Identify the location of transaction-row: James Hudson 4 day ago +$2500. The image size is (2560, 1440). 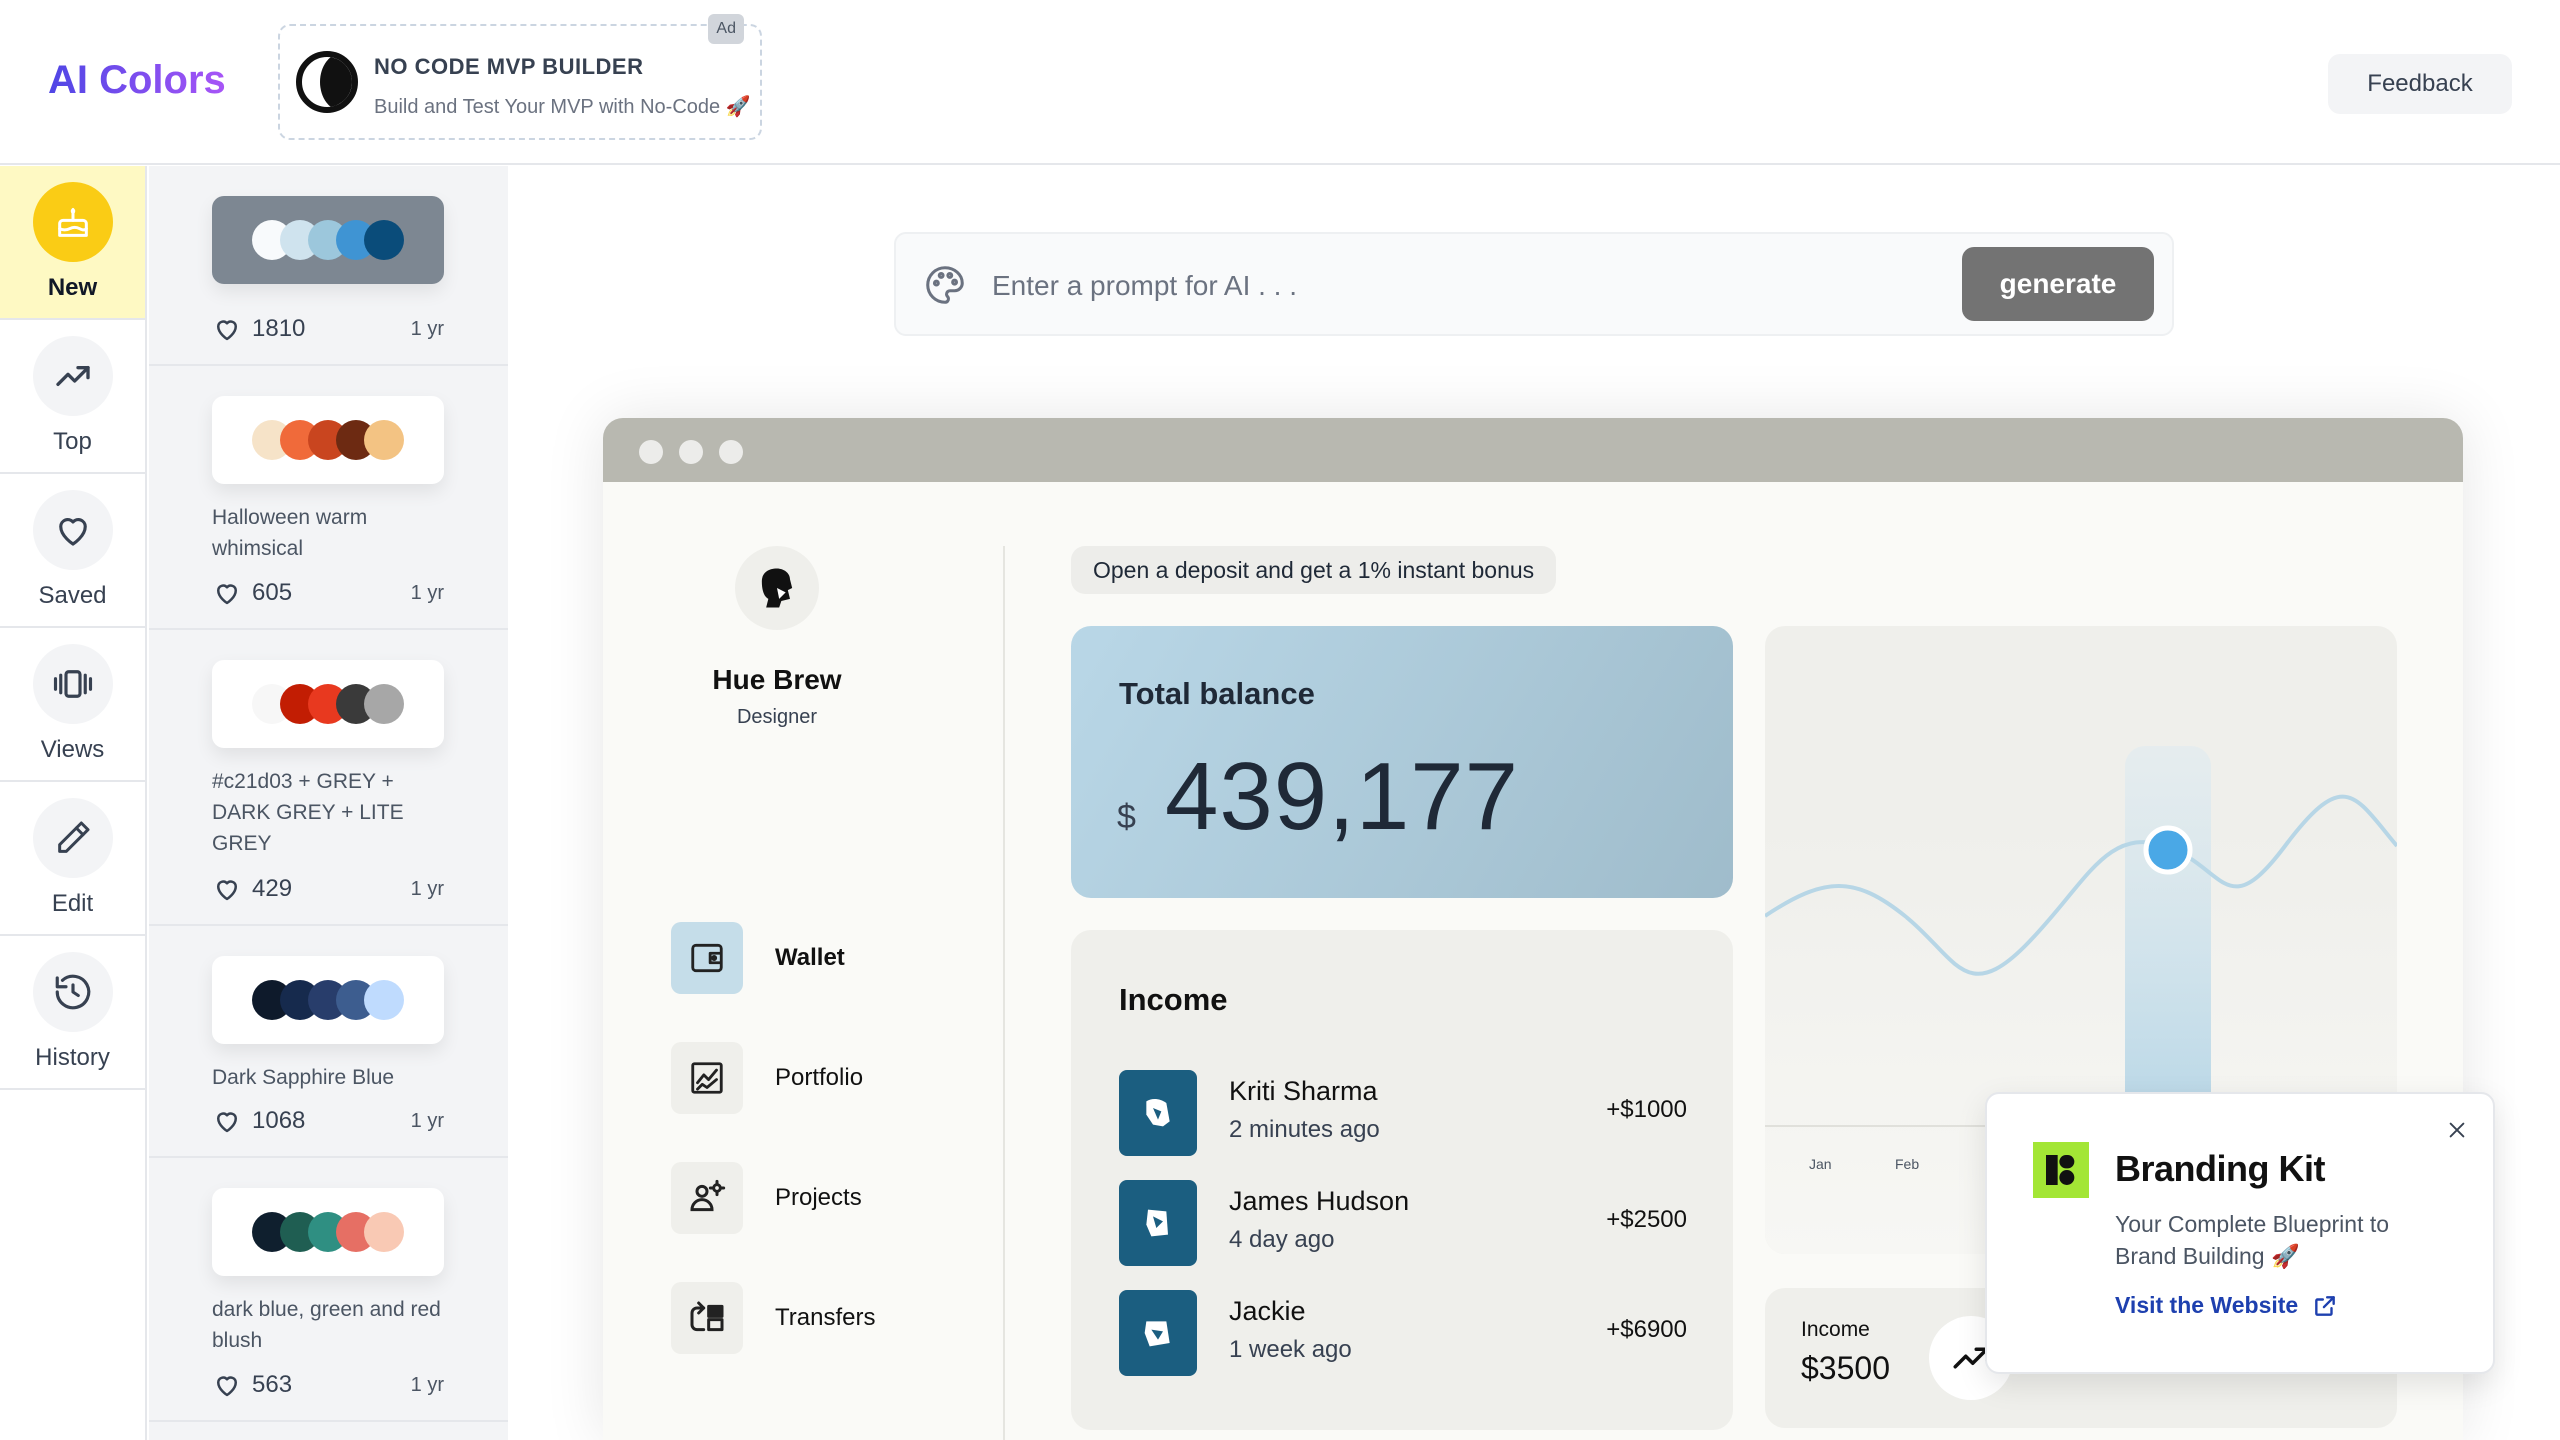
(1403, 1224).